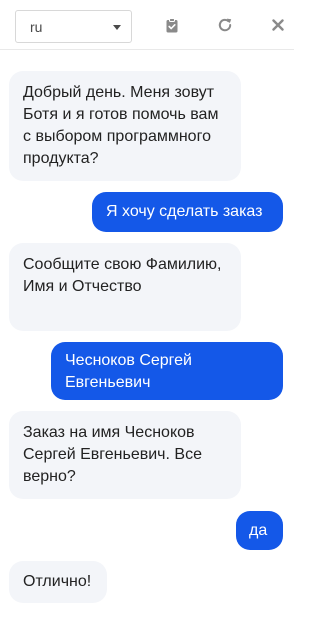  Describe the element at coordinates (167, 371) in the screenshot. I see `user-message: Чесноков Сергей Евгеньевич` at that location.